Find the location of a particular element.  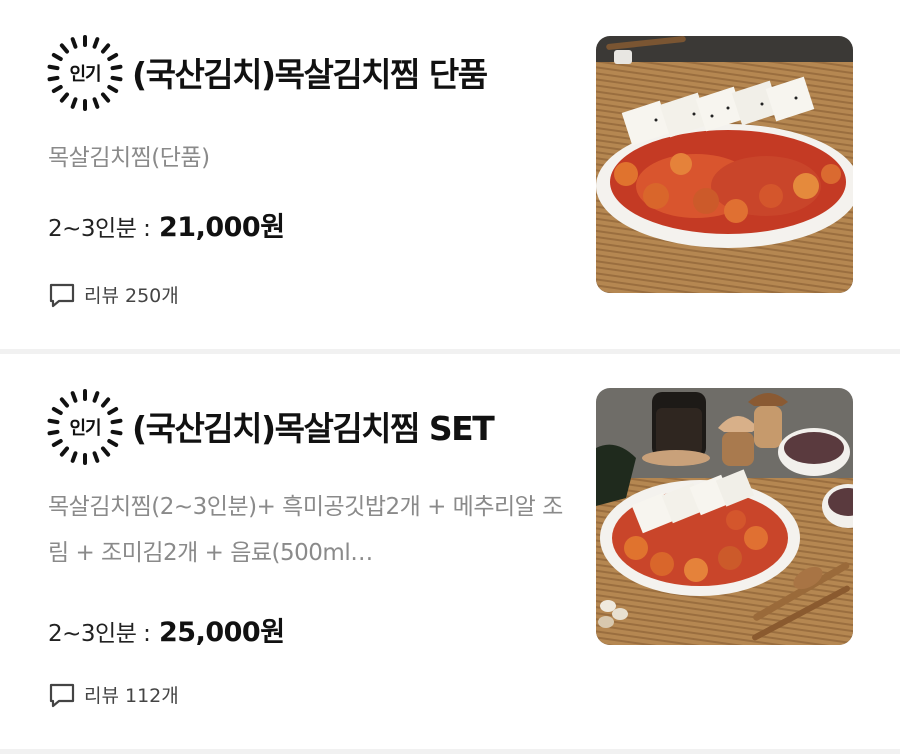

menu-title: (국산김치)목살김치찜 단품 is located at coordinates (310, 72).